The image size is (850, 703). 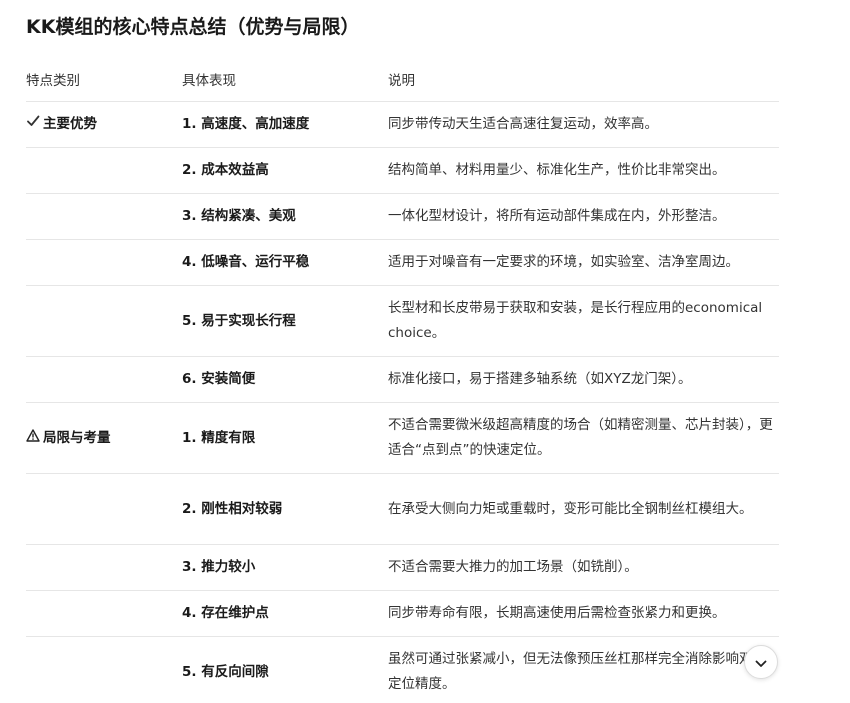 I want to click on check-icon, so click(x=33, y=124).